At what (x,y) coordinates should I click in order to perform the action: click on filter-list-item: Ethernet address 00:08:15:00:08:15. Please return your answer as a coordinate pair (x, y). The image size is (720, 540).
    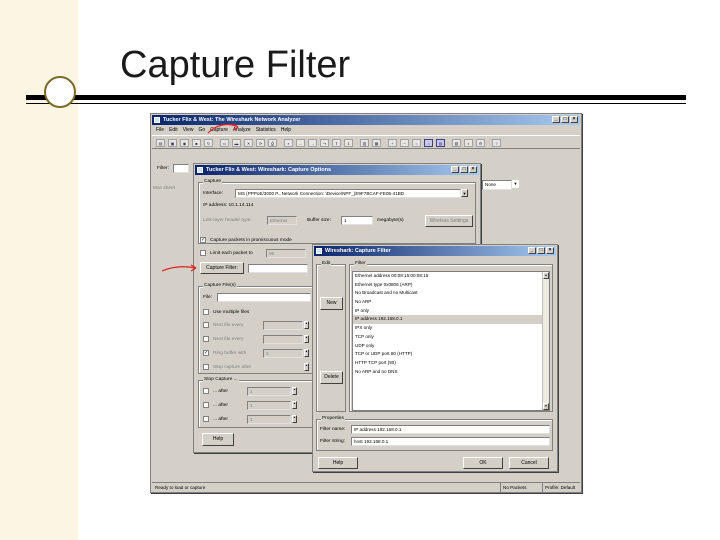
    Looking at the image, I should click on (451, 276).